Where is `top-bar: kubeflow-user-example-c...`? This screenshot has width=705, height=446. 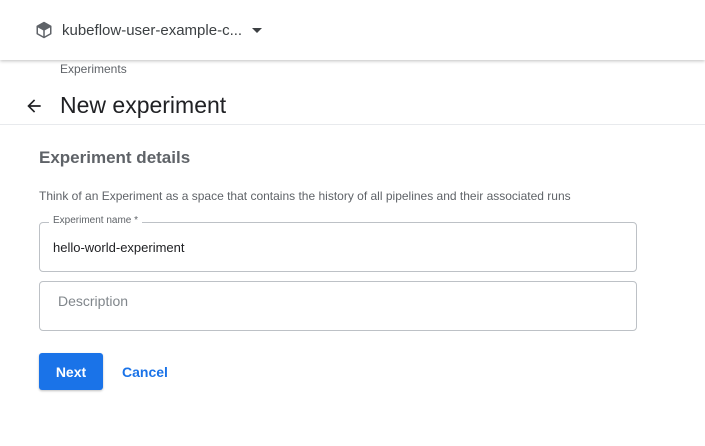 top-bar: kubeflow-user-example-c... is located at coordinates (352, 30).